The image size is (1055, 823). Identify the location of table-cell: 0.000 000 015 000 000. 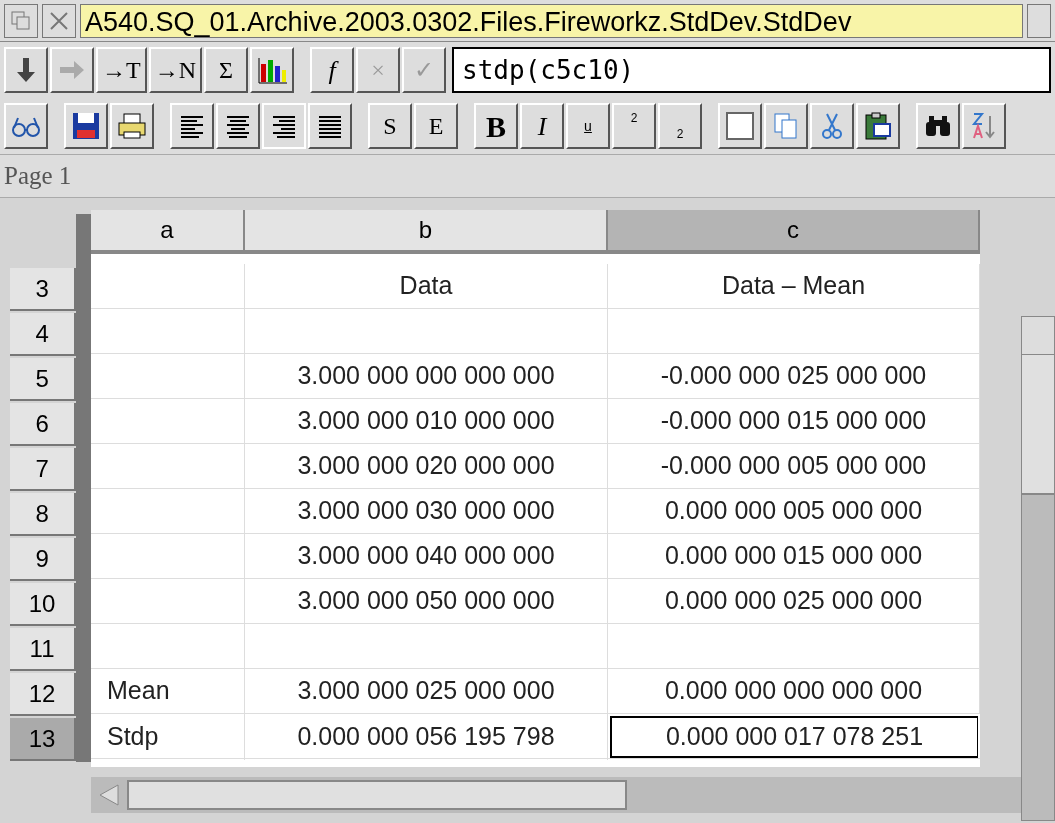
(794, 556).